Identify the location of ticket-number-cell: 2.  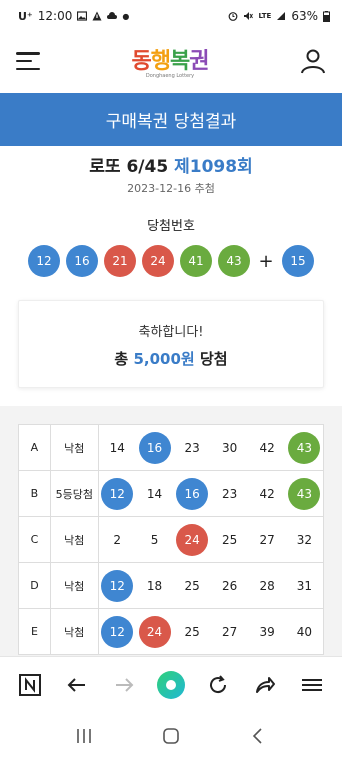
(117, 539).